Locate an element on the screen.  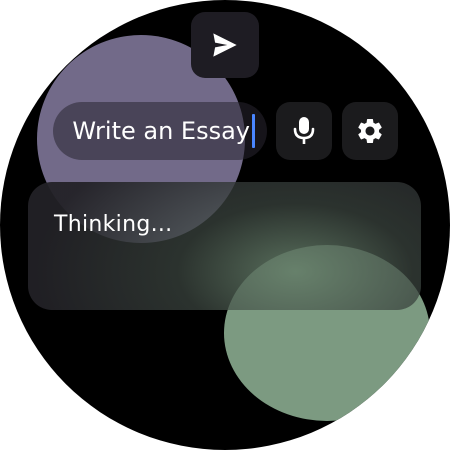
mic-icon is located at coordinates (304, 131).